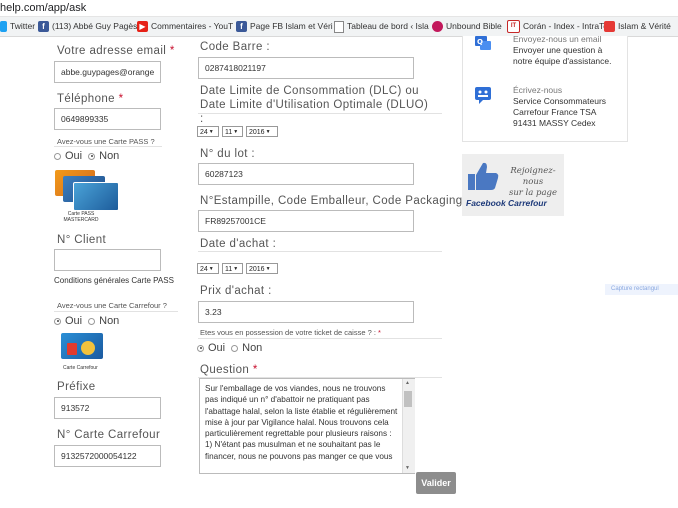  What do you see at coordinates (236, 291) in the screenshot?
I see `prix-label: Prix d'achat :` at bounding box center [236, 291].